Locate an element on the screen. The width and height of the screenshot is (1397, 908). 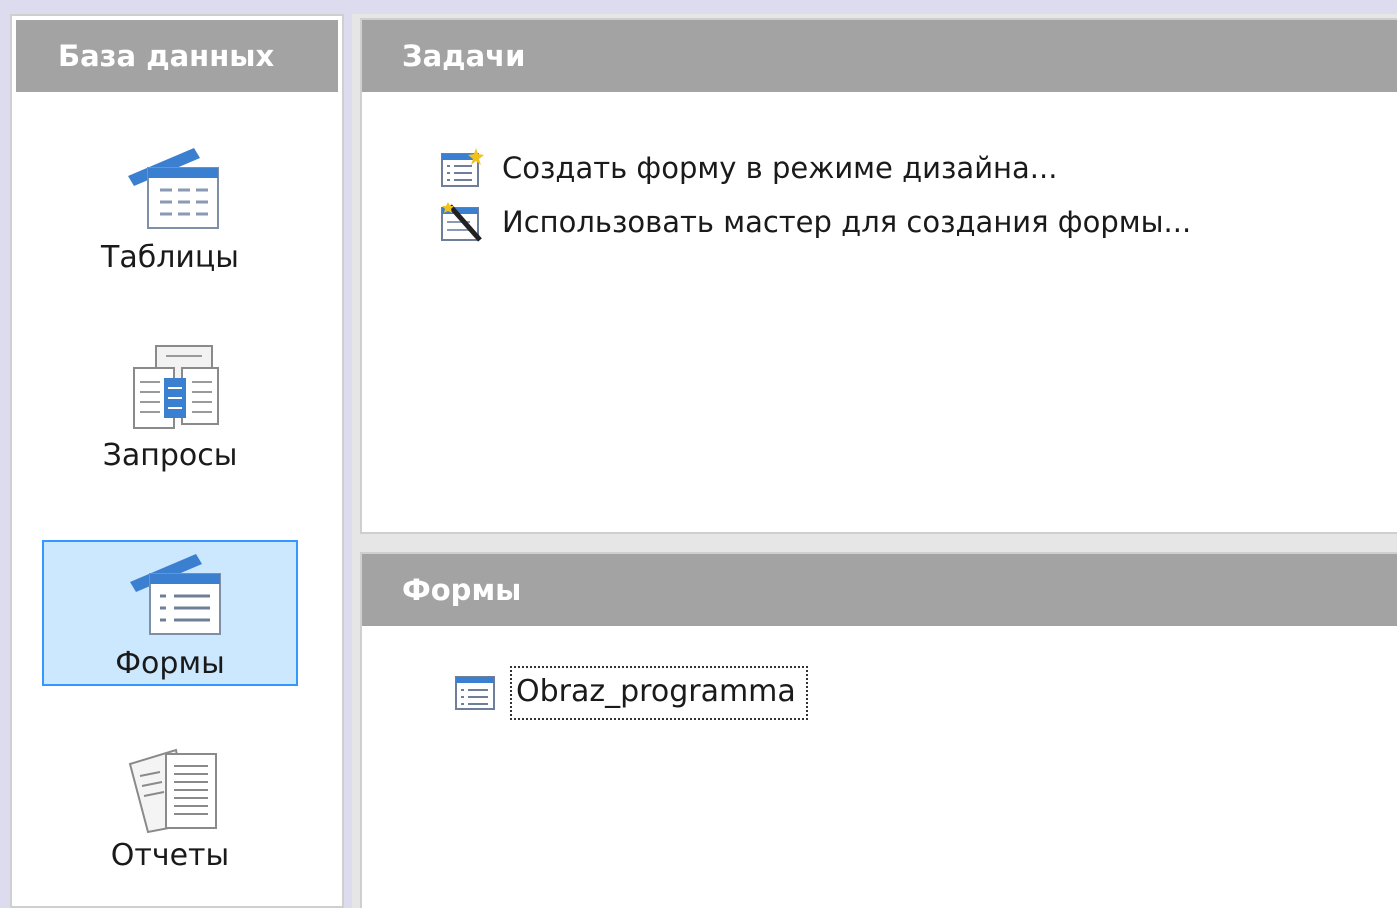
category-label: Отчеты is located at coordinates (170, 855).